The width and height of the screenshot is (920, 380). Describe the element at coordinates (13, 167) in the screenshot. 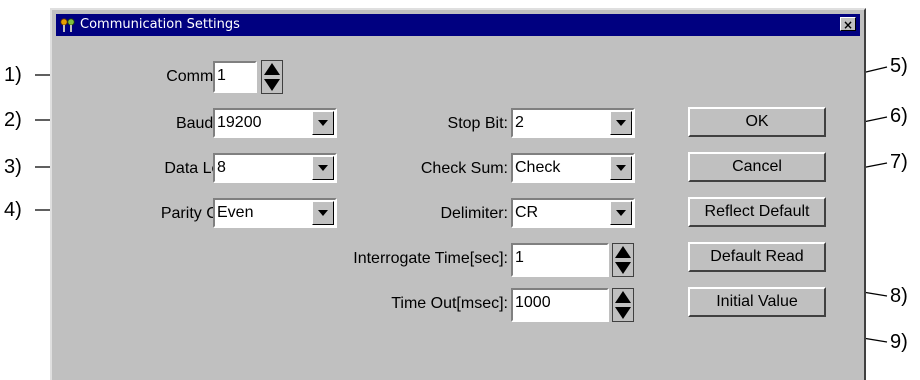

I see `callout-3: 3)` at that location.